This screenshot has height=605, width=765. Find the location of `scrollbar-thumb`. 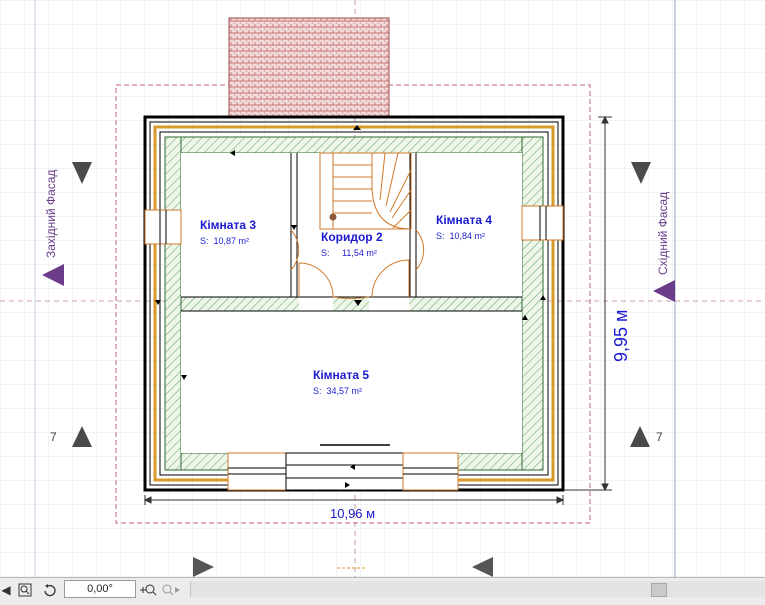

scrollbar-thumb is located at coordinates (659, 590).